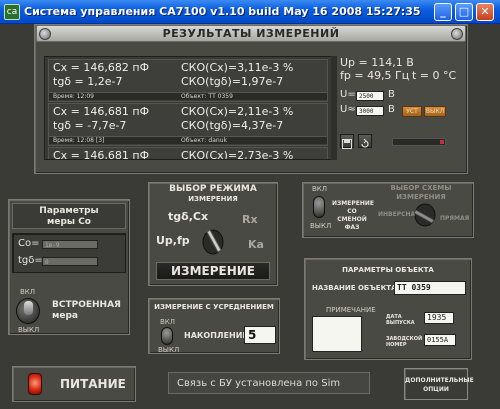  What do you see at coordinates (485, 12) in the screenshot?
I see `close-button: ✕` at bounding box center [485, 12].